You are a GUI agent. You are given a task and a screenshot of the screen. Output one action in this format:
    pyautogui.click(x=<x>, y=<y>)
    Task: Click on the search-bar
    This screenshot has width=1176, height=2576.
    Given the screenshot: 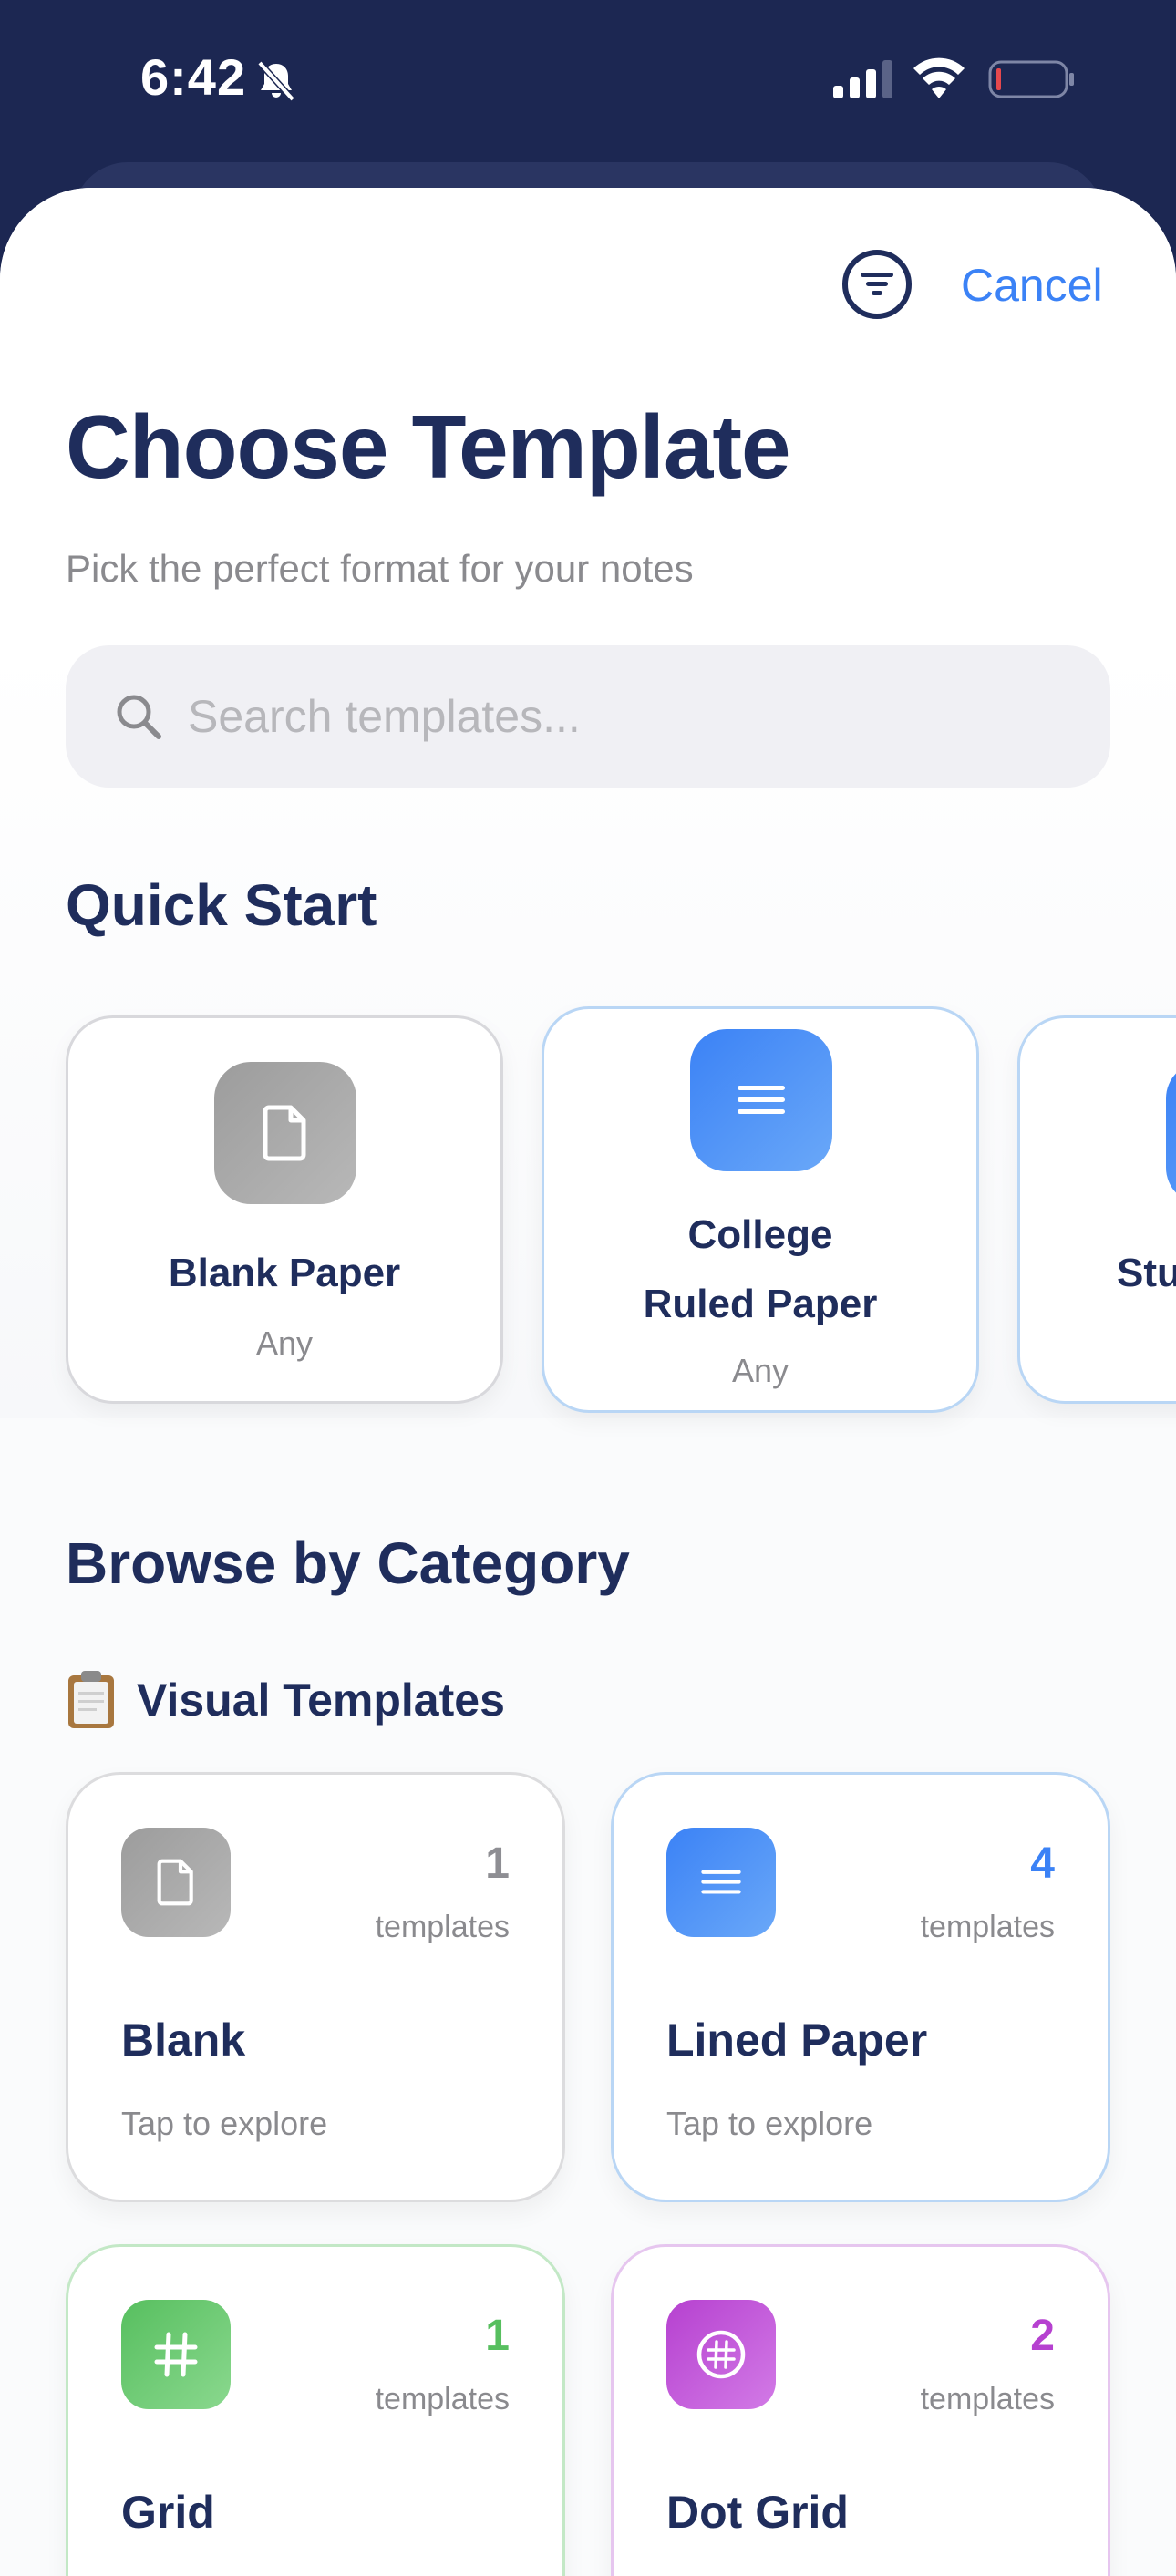 What is the action you would take?
    pyautogui.click(x=588, y=716)
    